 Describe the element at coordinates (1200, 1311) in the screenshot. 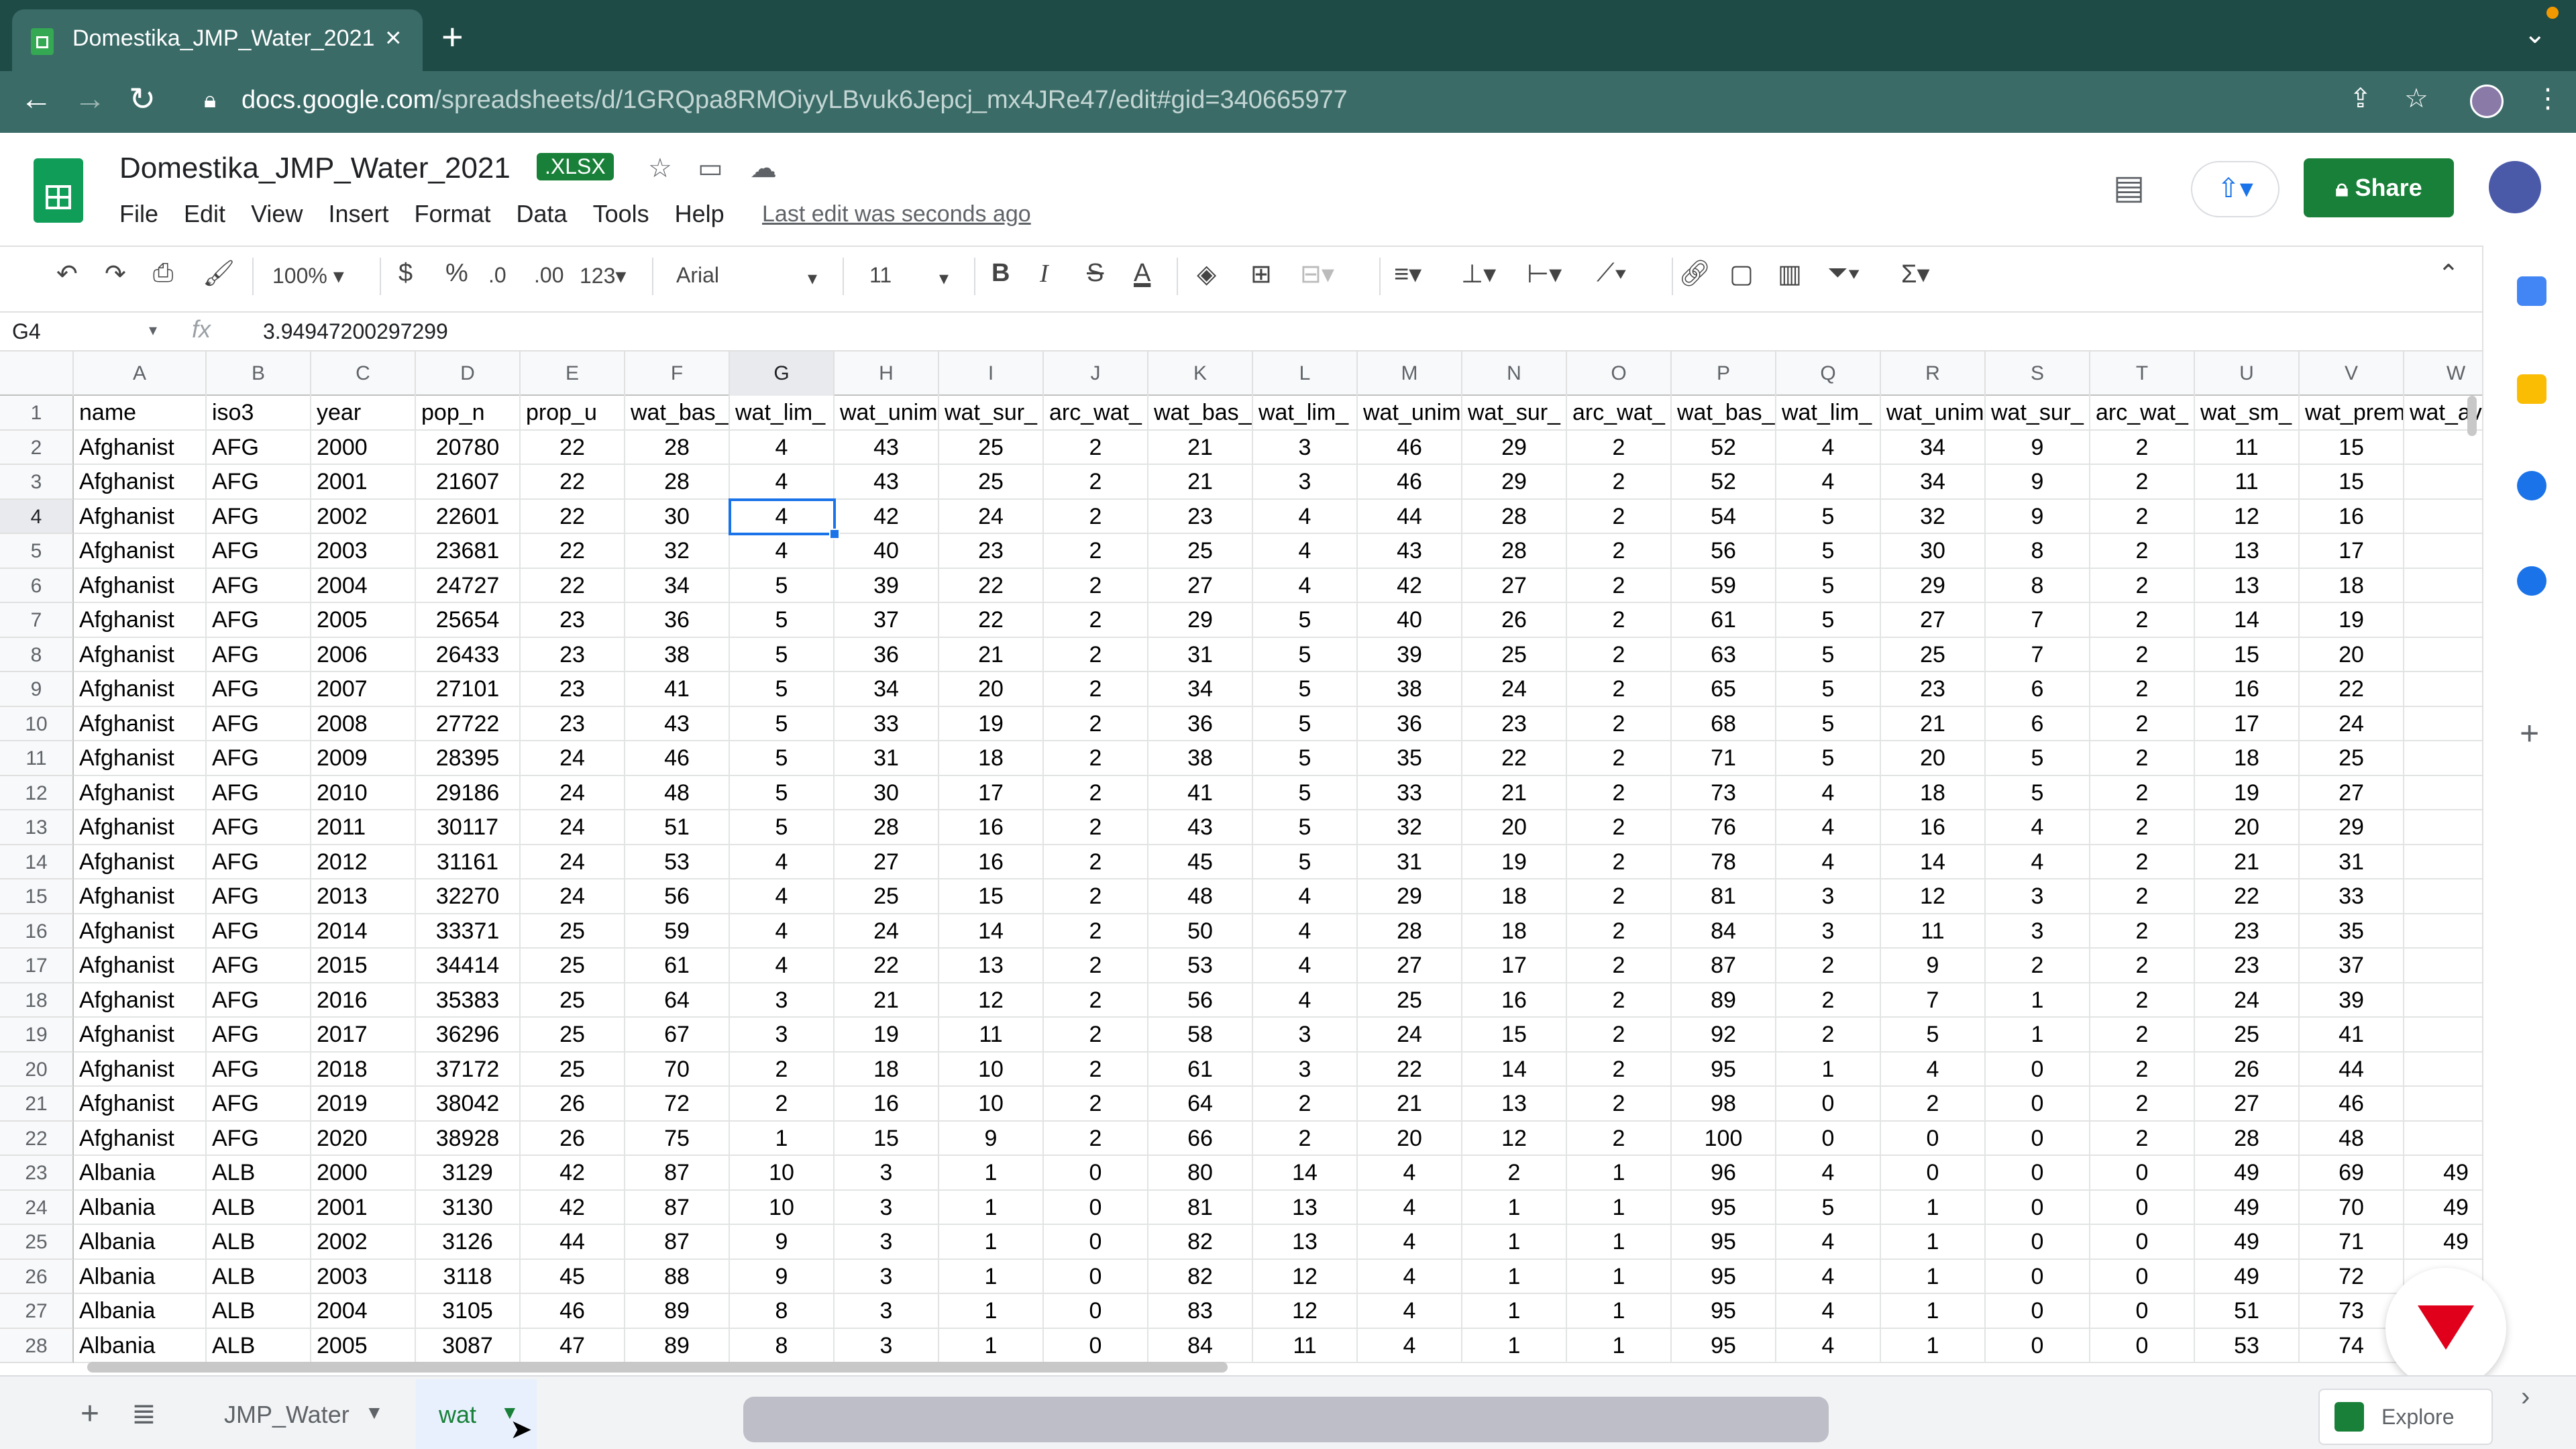

I see `table-cell: 83` at that location.